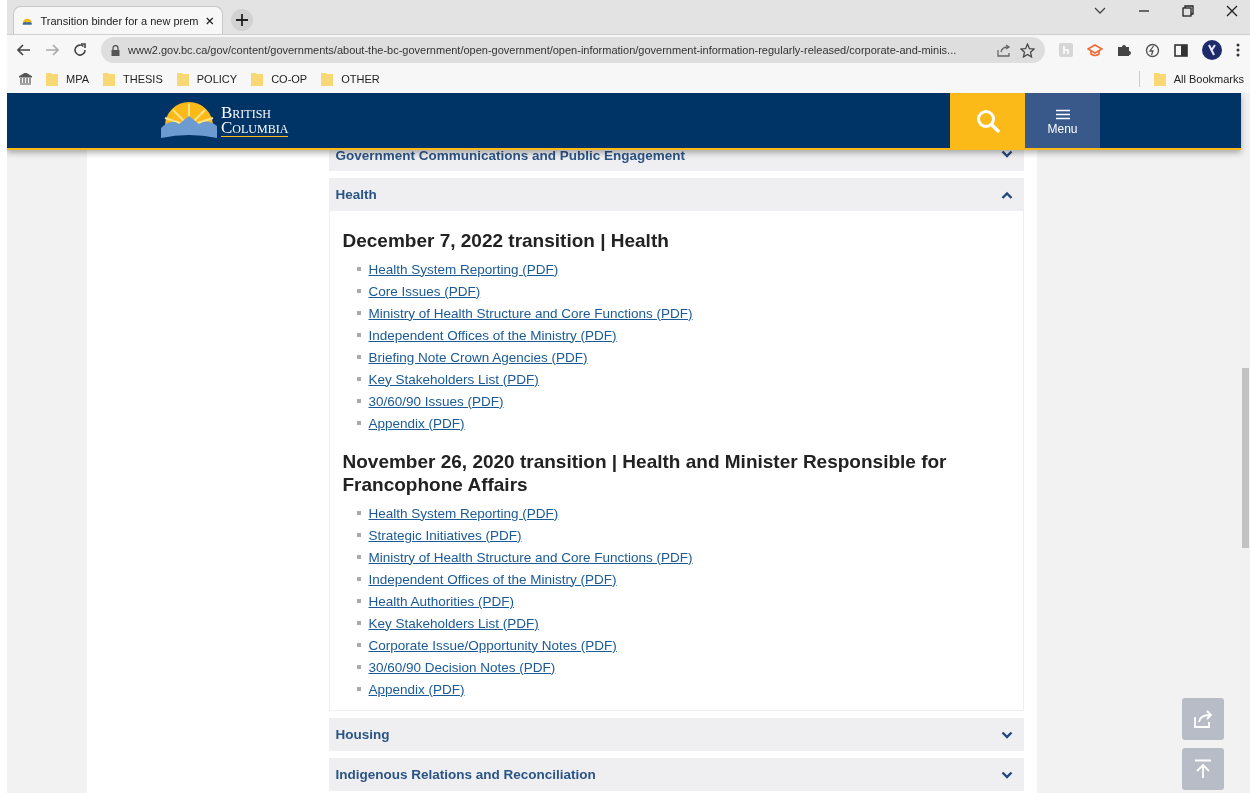  What do you see at coordinates (189, 120) in the screenshot?
I see `sun-mountain-logo-icon` at bounding box center [189, 120].